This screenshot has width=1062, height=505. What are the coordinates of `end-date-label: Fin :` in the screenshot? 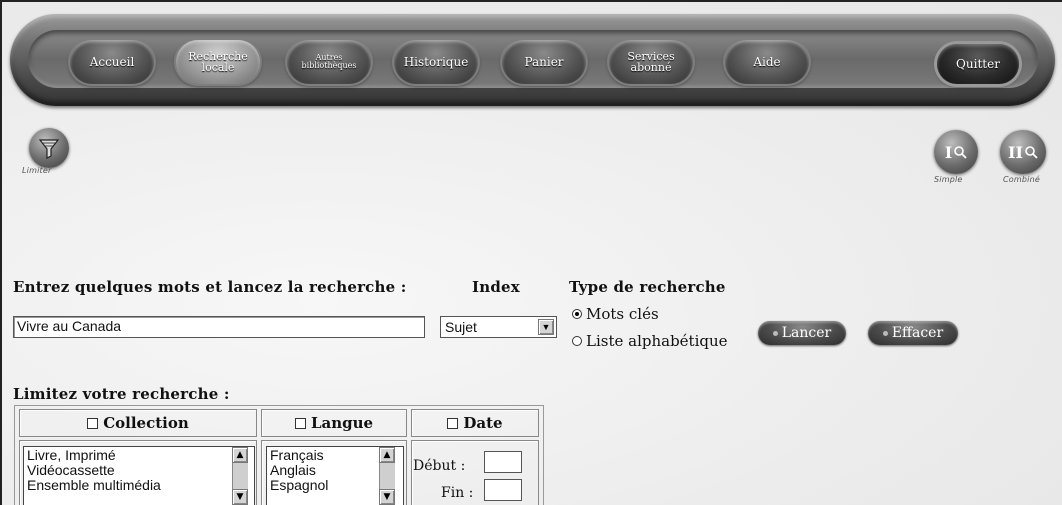 It's located at (457, 493).